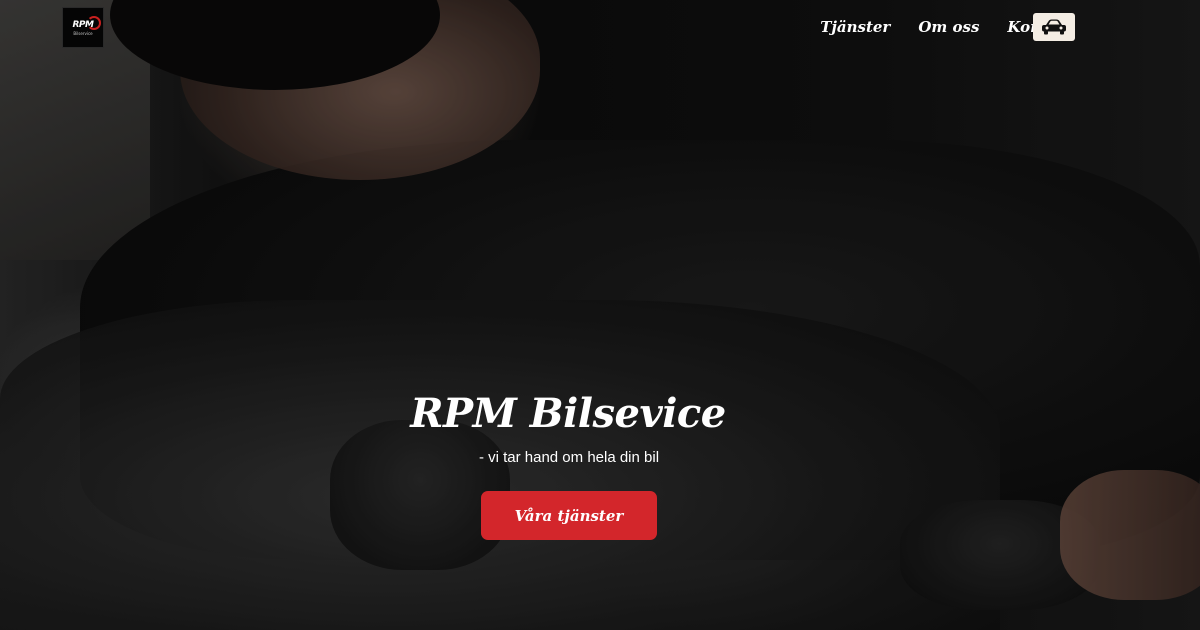  Describe the element at coordinates (569, 457) in the screenshot. I see `hero-subtitle: - vi tar hand om hela din bil` at that location.